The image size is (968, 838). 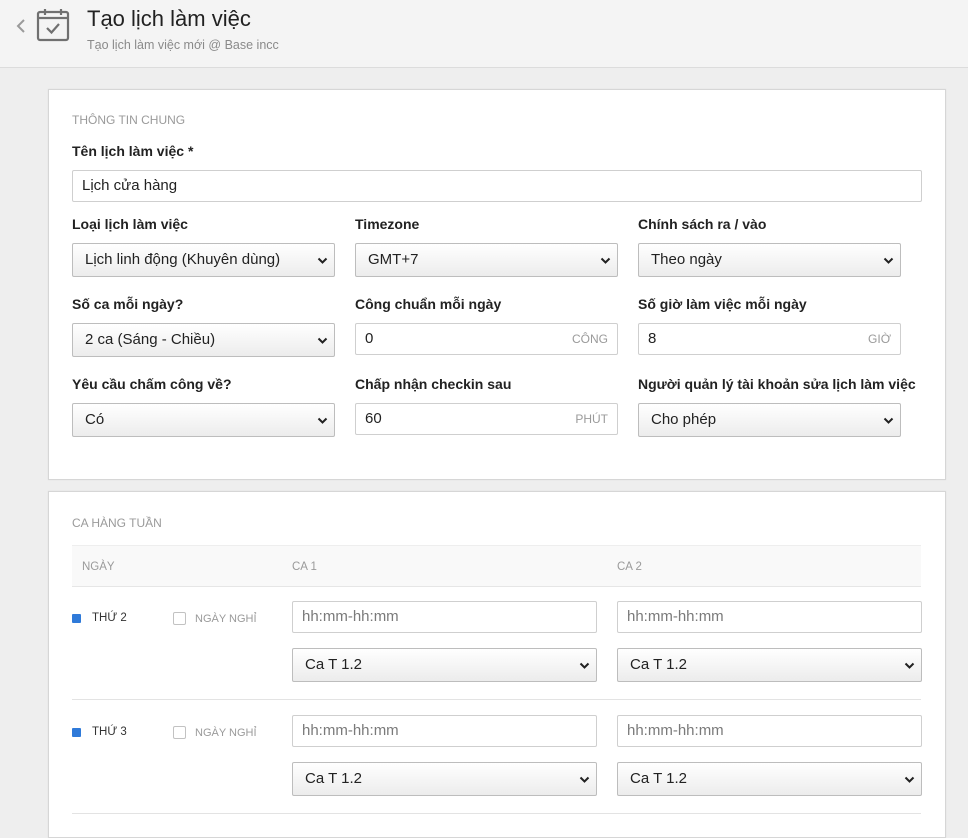 I want to click on late-checkin-label: Chấp nhận checkin sau, so click(x=433, y=384).